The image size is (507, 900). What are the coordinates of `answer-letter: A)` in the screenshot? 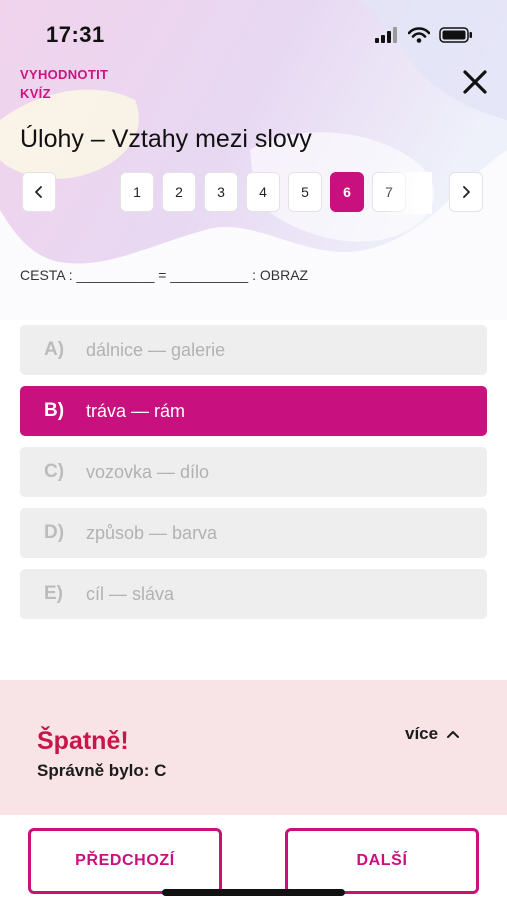 It's located at (54, 349).